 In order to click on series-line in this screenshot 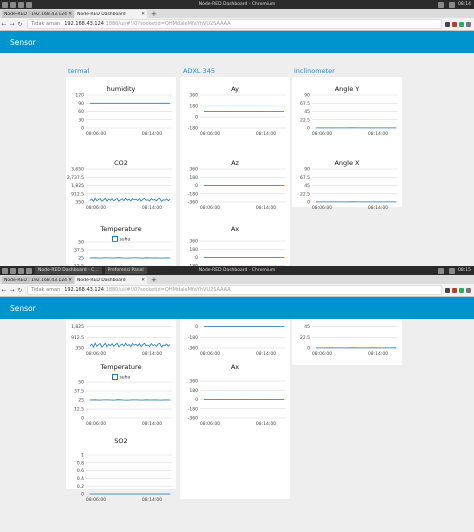, I will do `click(130, 345)`.